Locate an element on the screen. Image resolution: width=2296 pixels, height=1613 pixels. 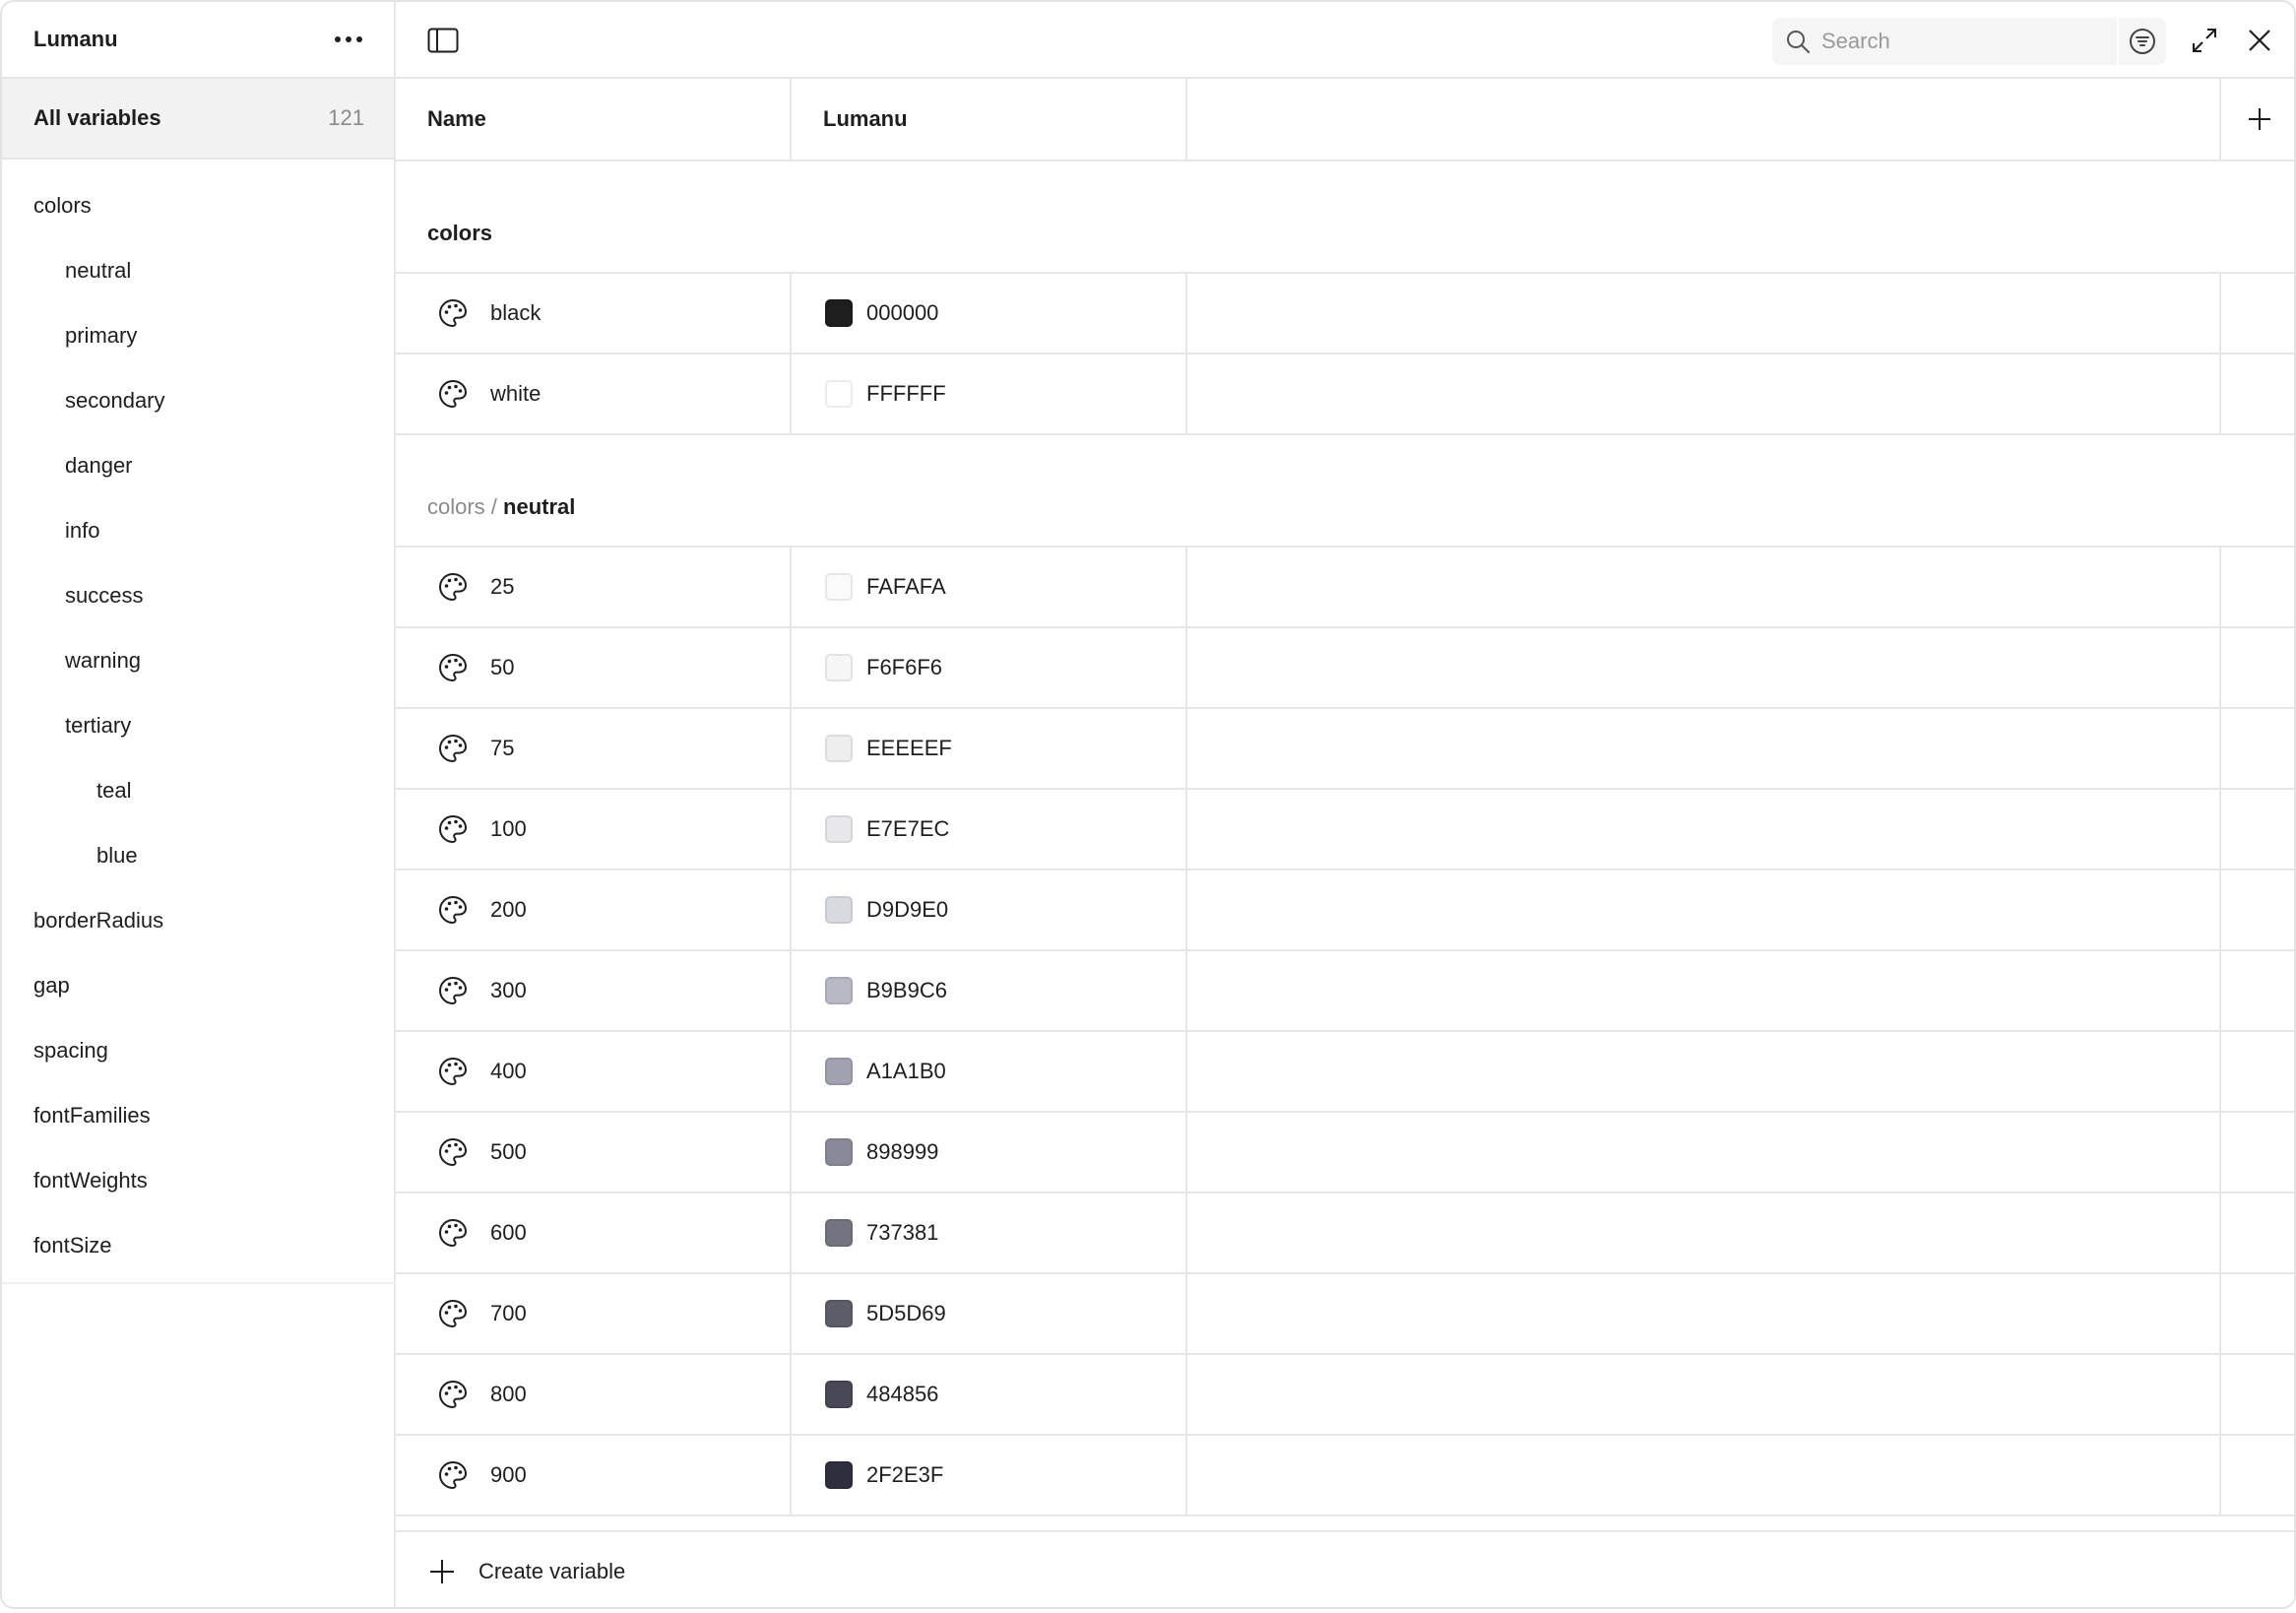
variable-row: 600 737381 is located at coordinates (1345, 1234).